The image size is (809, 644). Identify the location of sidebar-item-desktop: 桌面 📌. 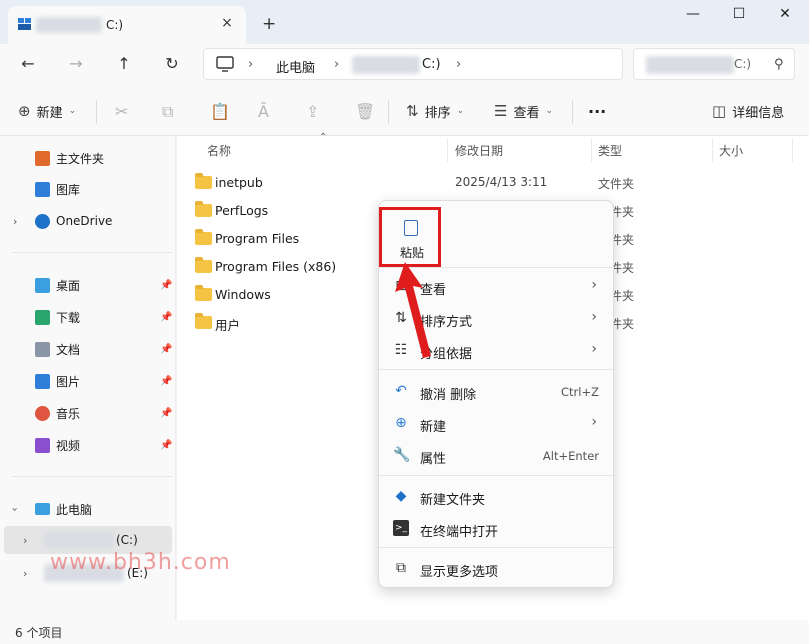
(88, 285).